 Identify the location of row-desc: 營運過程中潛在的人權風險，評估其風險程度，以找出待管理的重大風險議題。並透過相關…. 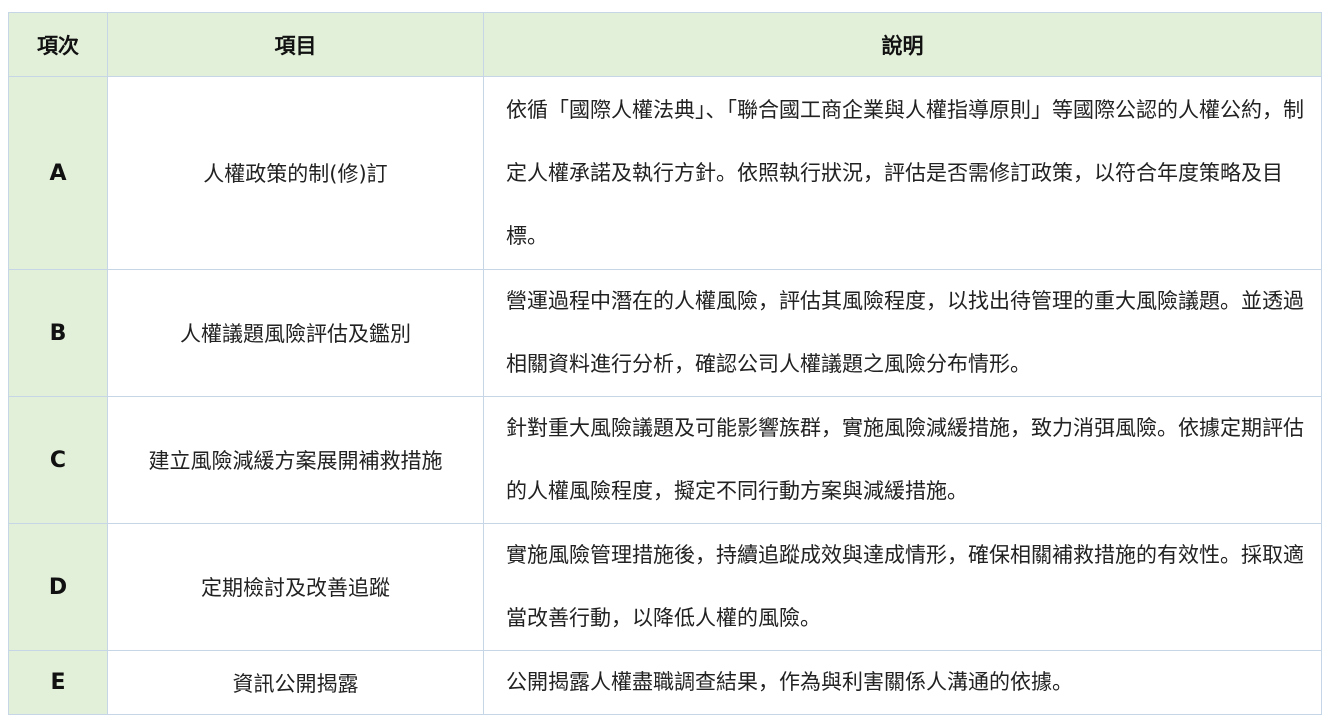
(902, 333).